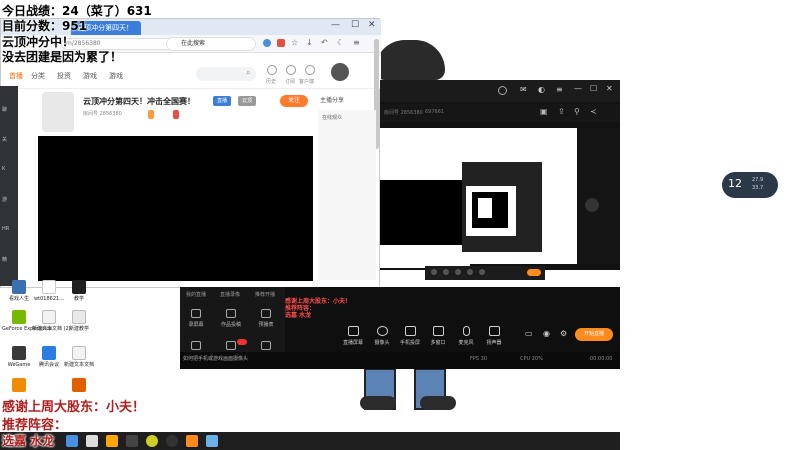 The width and height of the screenshot is (800, 450). What do you see at coordinates (212, 441) in the screenshot?
I see `huya-icon` at bounding box center [212, 441].